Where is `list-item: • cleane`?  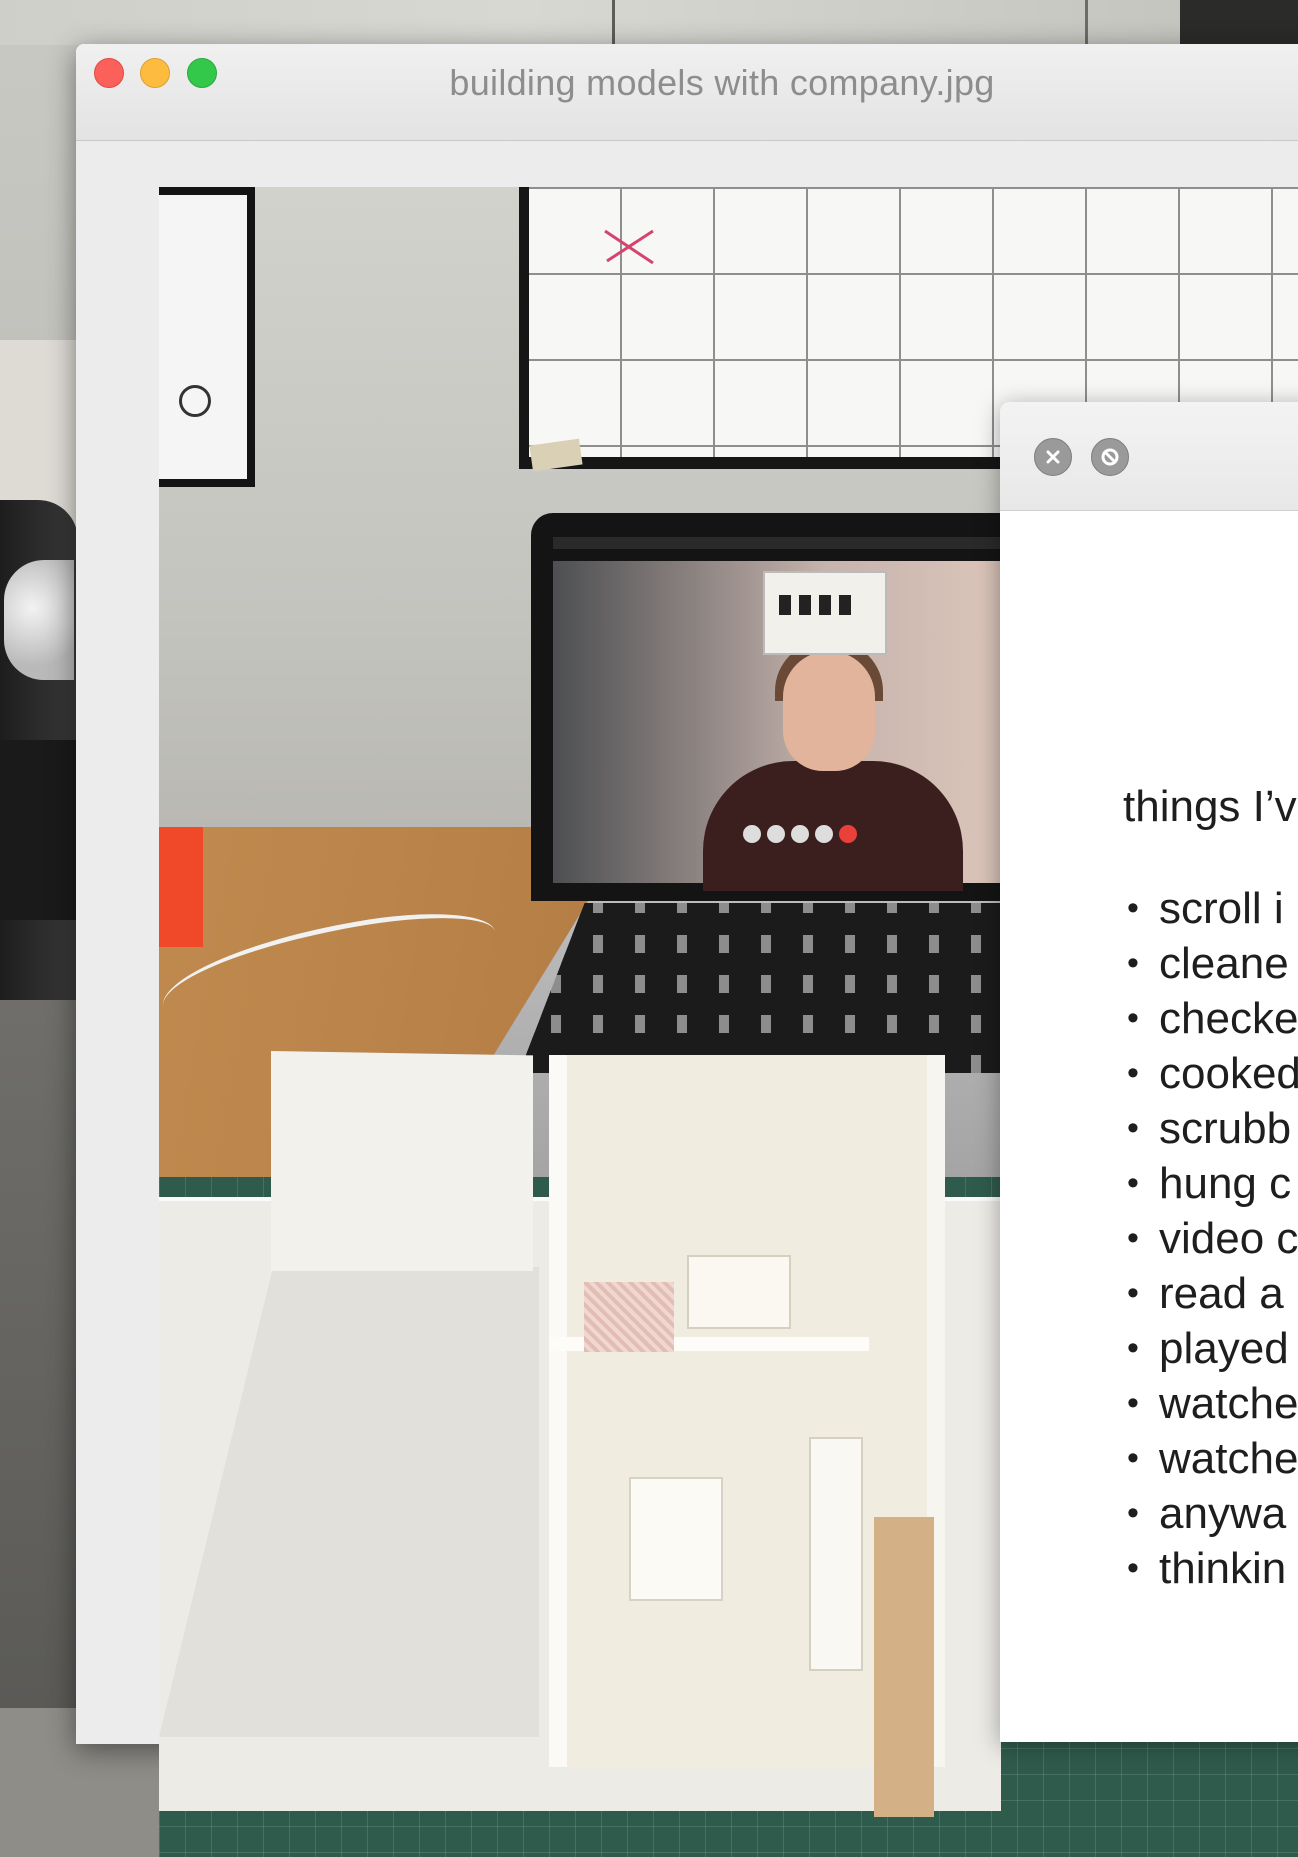 list-item: • cleane is located at coordinates (1210, 963).